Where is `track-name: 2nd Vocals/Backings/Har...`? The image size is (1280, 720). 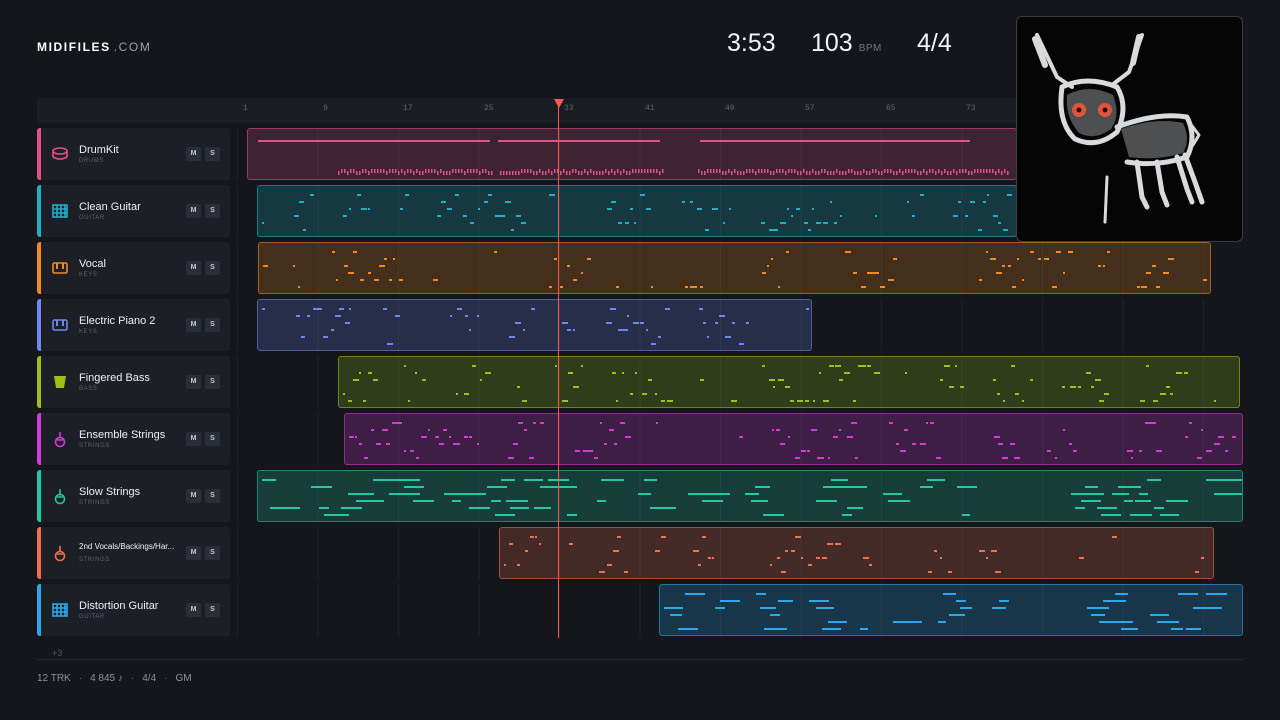 track-name: 2nd Vocals/Backings/Har... is located at coordinates (127, 546).